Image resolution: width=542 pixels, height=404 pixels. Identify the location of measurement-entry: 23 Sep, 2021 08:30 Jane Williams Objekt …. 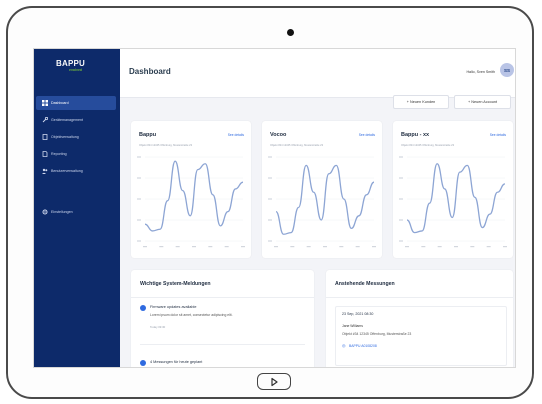
(421, 336).